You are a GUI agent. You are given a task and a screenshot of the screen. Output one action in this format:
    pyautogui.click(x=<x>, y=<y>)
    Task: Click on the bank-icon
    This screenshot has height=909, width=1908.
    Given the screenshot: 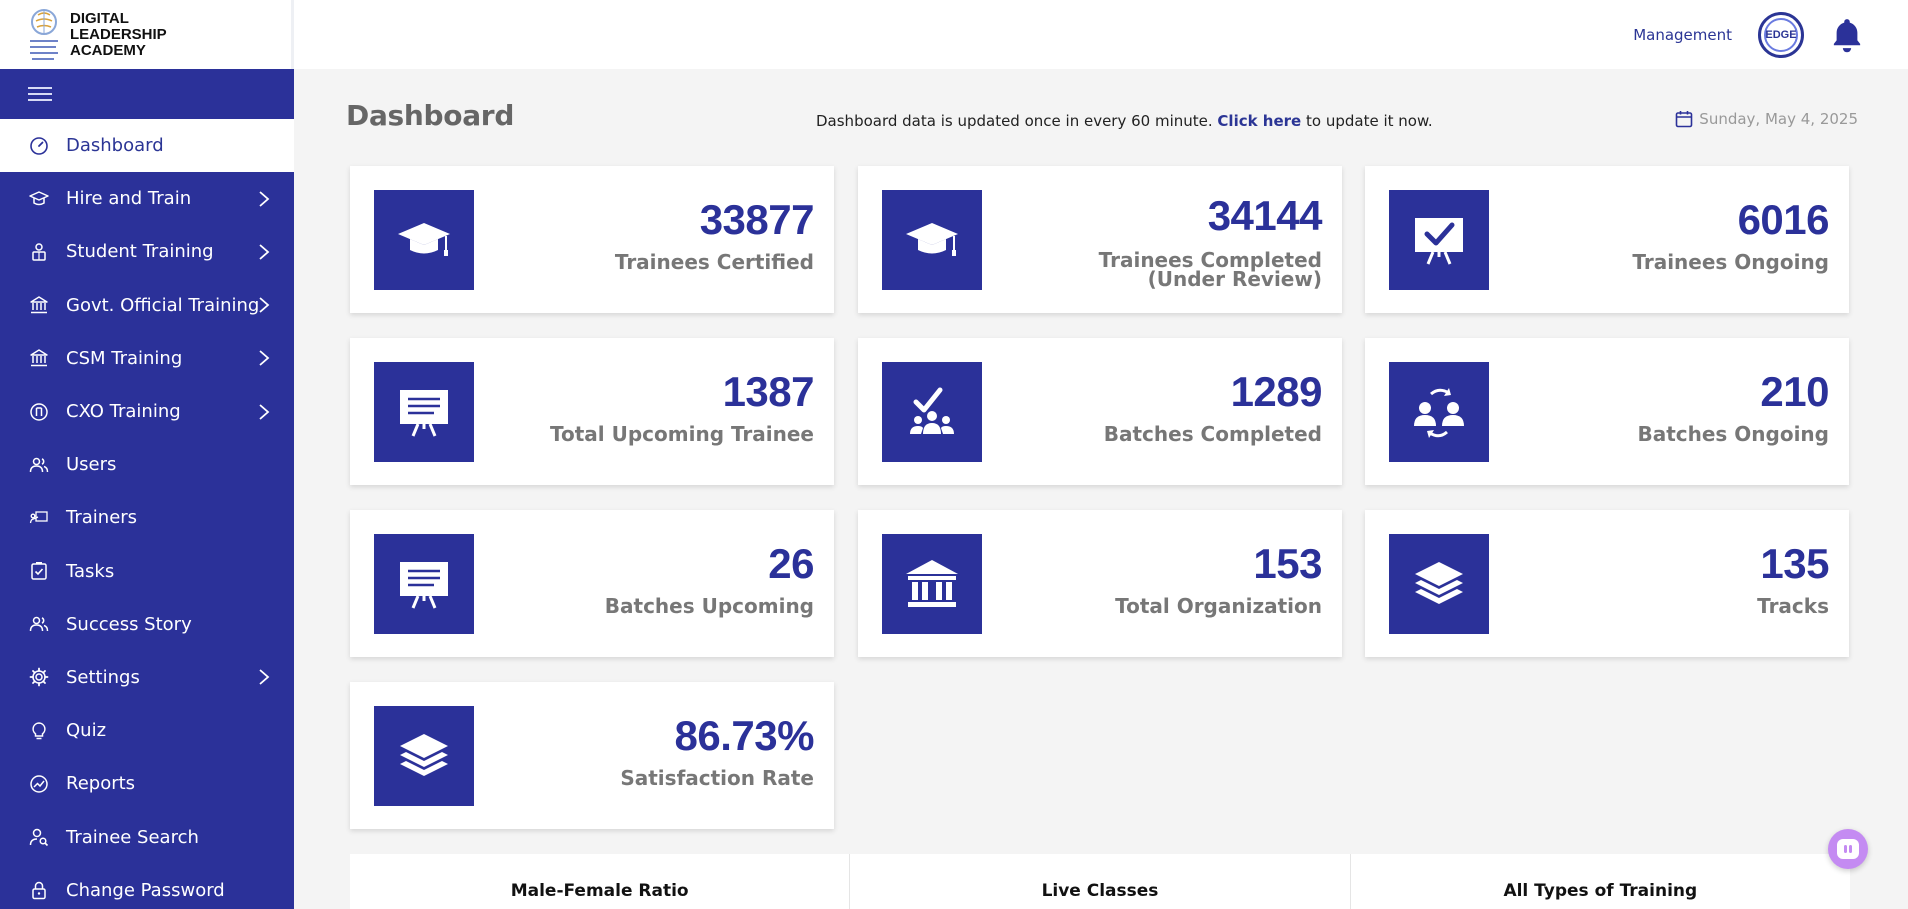 What is the action you would take?
    pyautogui.click(x=39, y=358)
    